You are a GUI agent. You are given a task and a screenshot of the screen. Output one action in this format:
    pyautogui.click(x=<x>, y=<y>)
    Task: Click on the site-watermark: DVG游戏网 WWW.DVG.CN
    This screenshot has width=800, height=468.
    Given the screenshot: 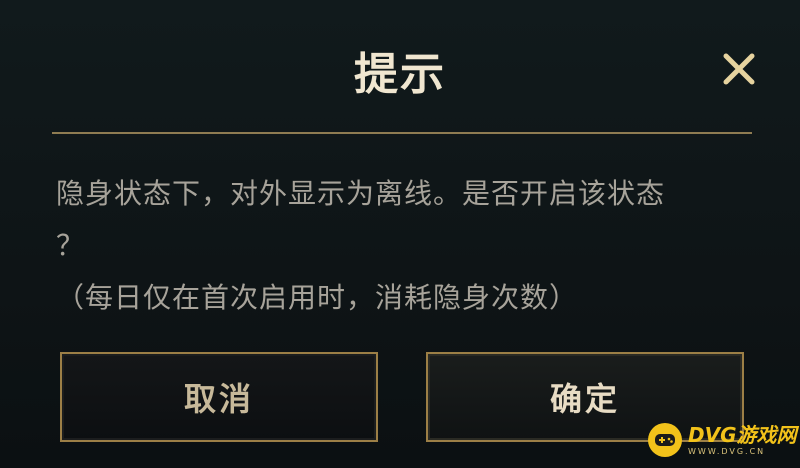 What is the action you would take?
    pyautogui.click(x=723, y=440)
    